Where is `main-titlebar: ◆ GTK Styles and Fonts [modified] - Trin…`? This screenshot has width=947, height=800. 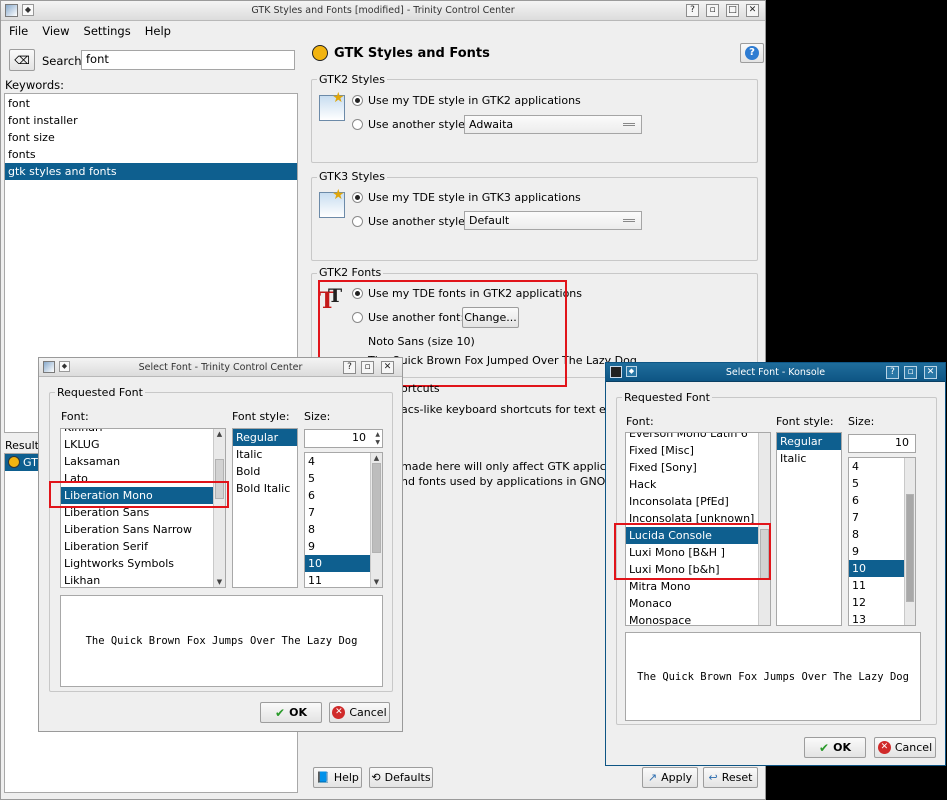 main-titlebar: ◆ GTK Styles and Fonts [modified] - Trin… is located at coordinates (383, 11).